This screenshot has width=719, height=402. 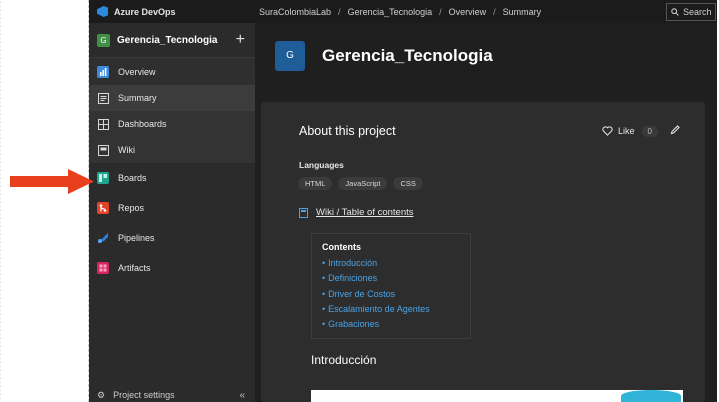 I want to click on project-title-row: G Gerencia_Tecnologia, so click(x=486, y=55).